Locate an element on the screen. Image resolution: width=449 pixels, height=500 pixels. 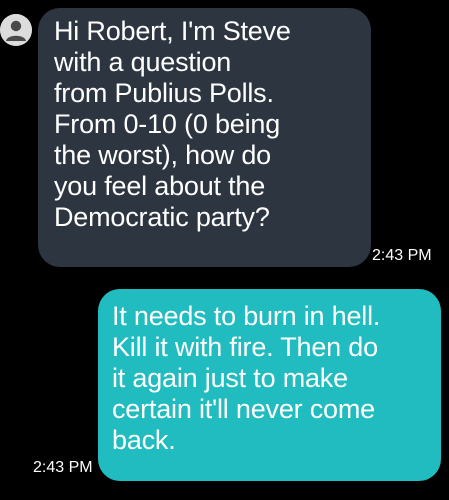
incoming-message-line: from Publius Polls. is located at coordinates (164, 93).